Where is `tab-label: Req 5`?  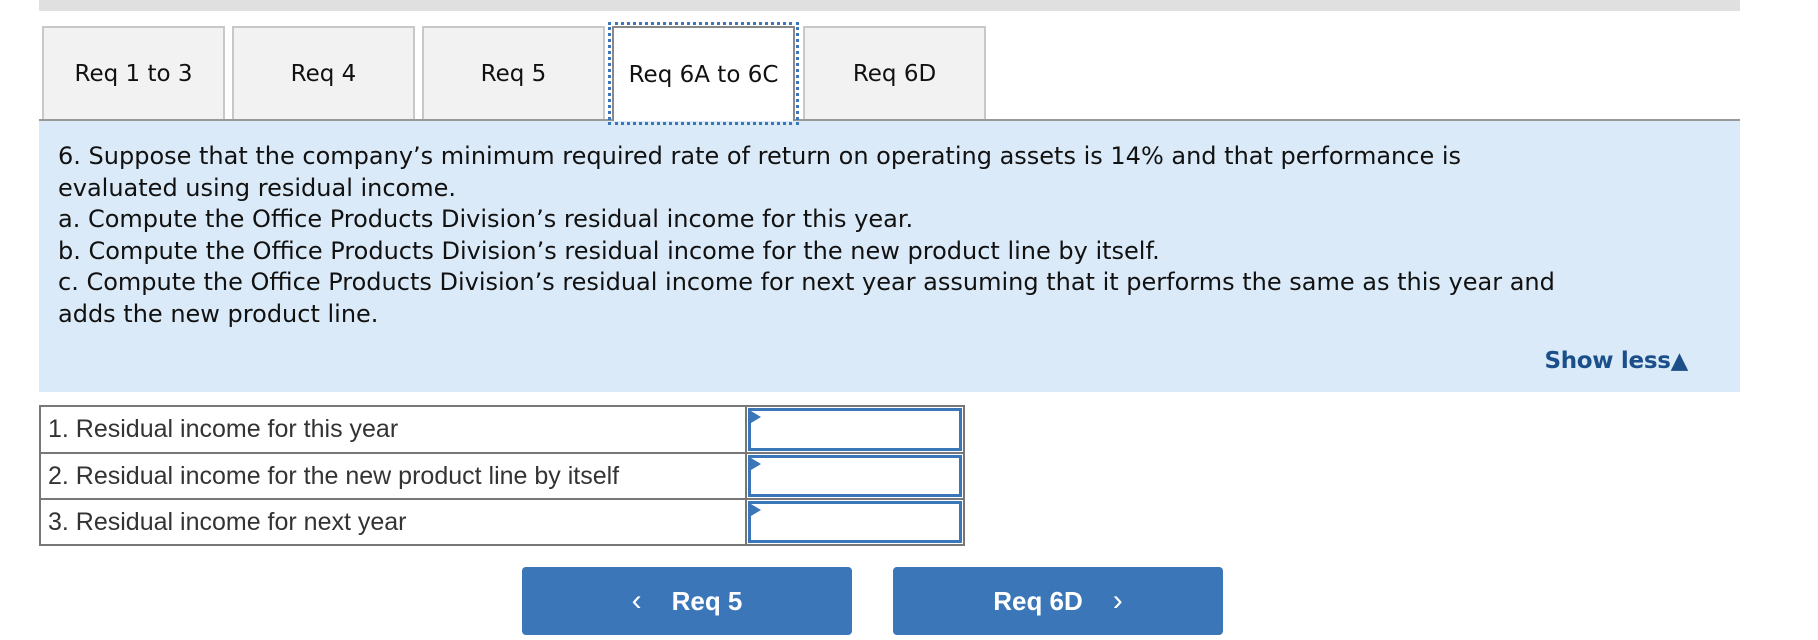 tab-label: Req 5 is located at coordinates (513, 73).